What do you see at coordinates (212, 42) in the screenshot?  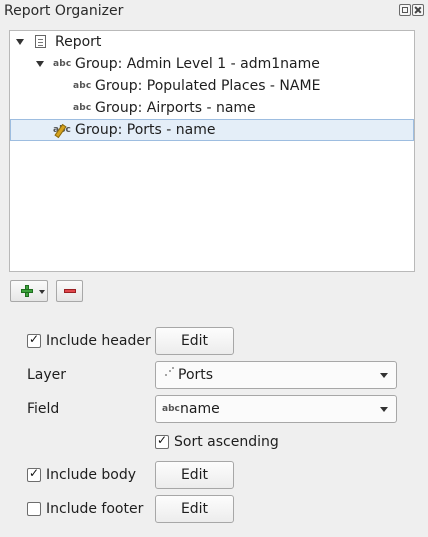 I see `tree-item-report: Report` at bounding box center [212, 42].